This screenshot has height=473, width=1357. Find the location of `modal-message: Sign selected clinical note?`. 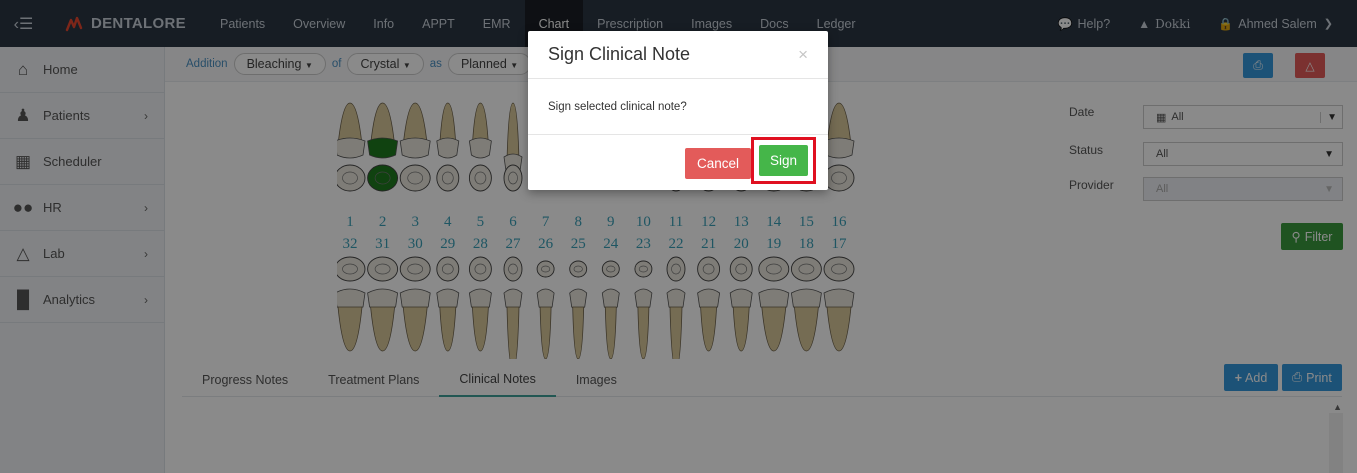

modal-message: Sign selected clinical note? is located at coordinates (617, 106).